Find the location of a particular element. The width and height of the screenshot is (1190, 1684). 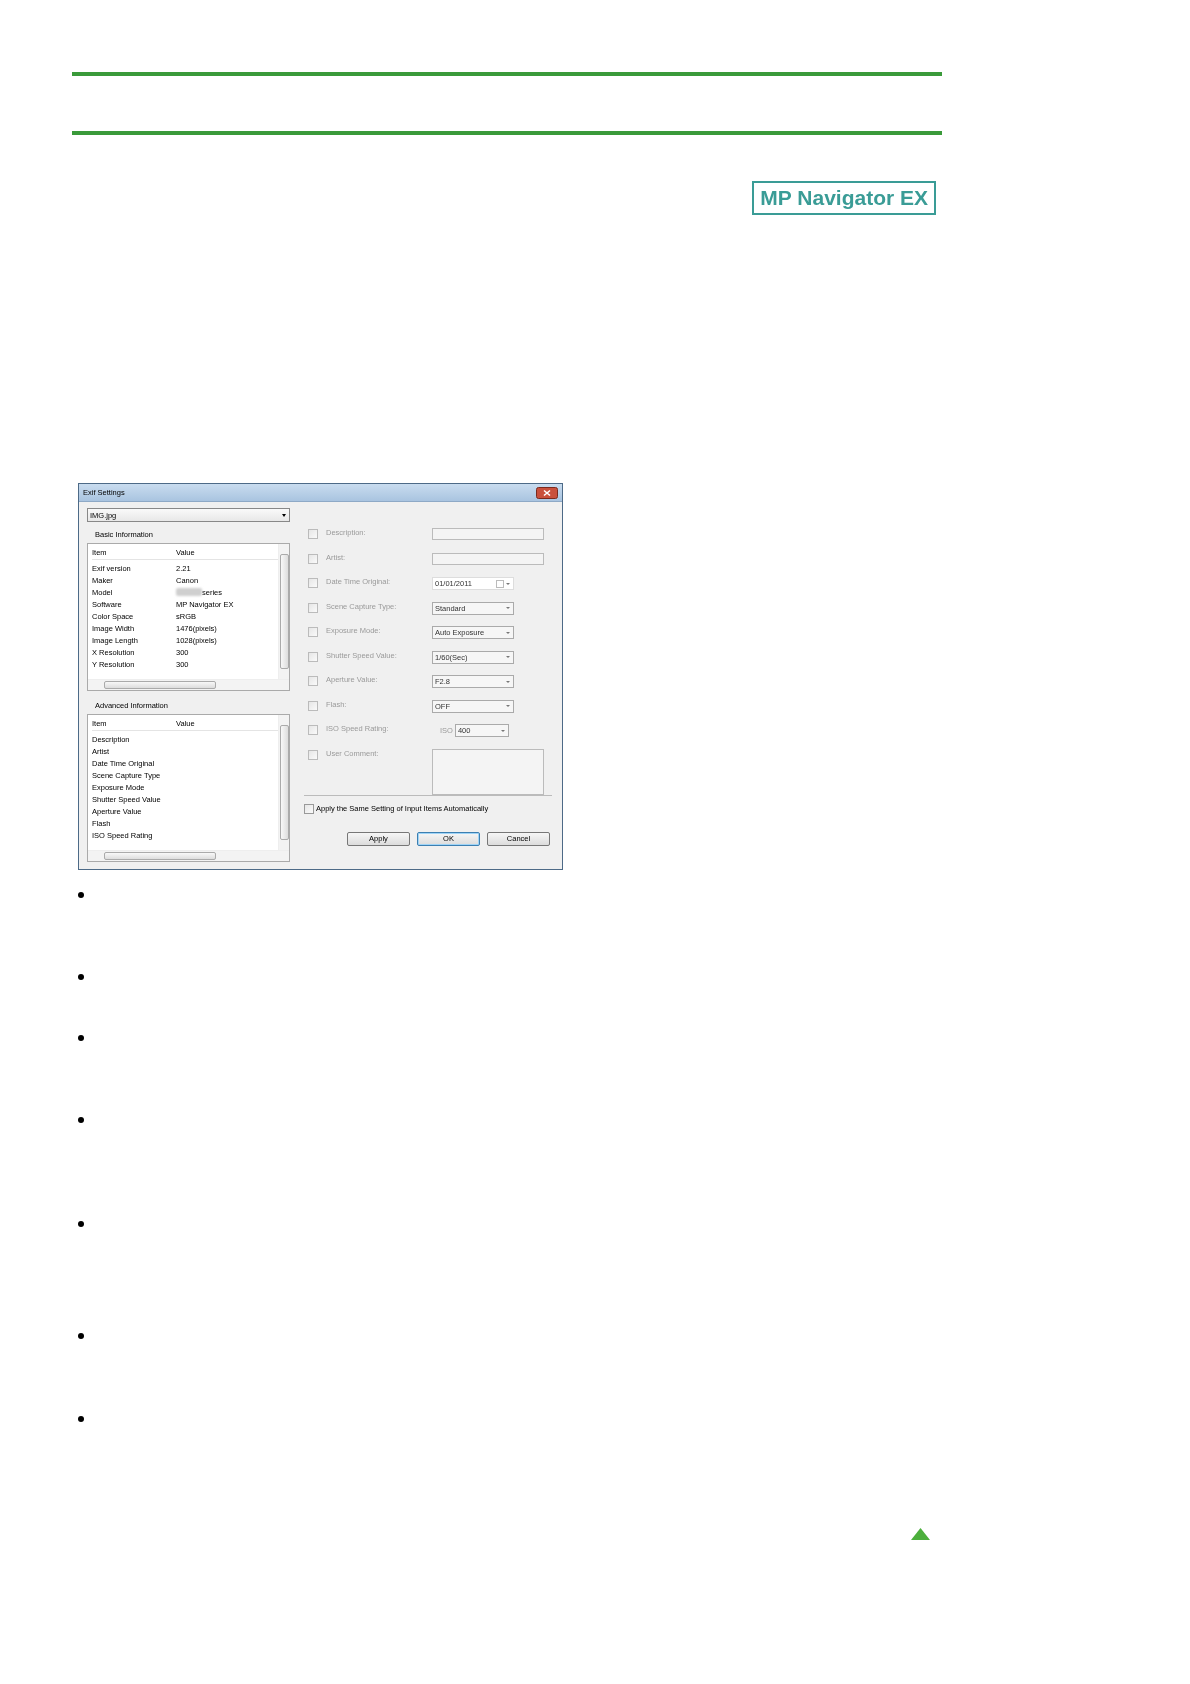

calendar-icon is located at coordinates (500, 583).